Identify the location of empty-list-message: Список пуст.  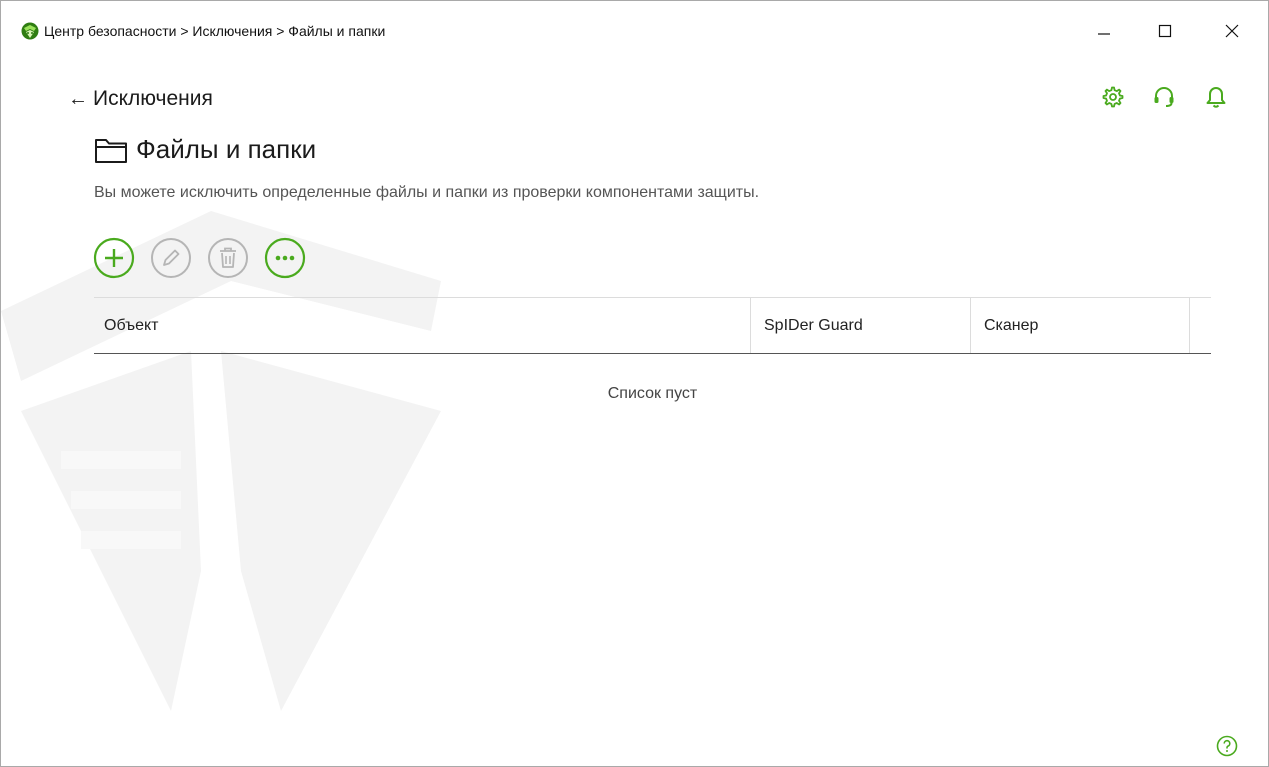
(652, 393).